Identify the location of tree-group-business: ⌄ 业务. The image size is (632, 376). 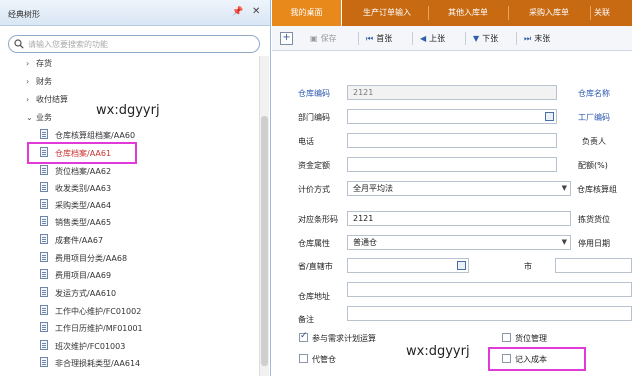
(39, 117).